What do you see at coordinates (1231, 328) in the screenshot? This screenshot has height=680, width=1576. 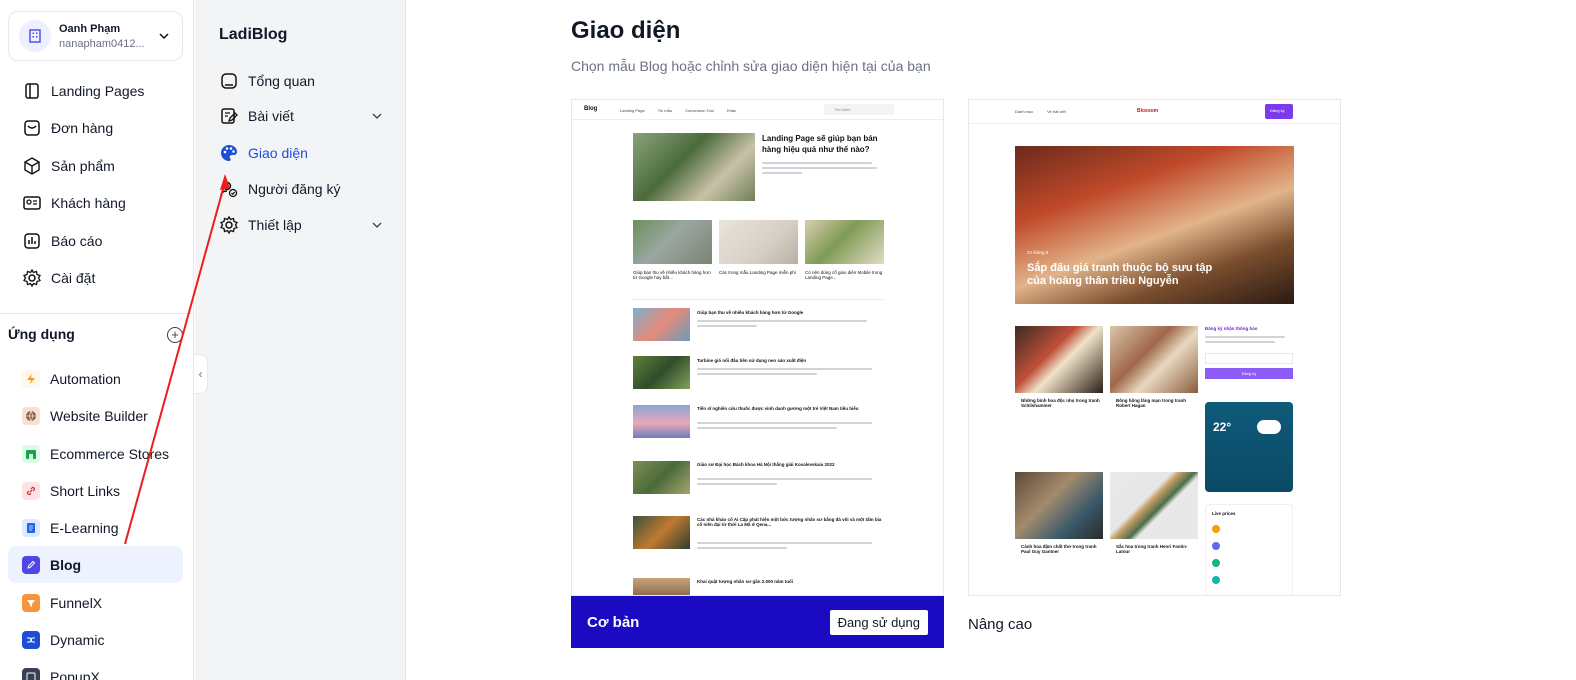 I see `preview-newsletter-title: Đăng ký nhận thông báo` at bounding box center [1231, 328].